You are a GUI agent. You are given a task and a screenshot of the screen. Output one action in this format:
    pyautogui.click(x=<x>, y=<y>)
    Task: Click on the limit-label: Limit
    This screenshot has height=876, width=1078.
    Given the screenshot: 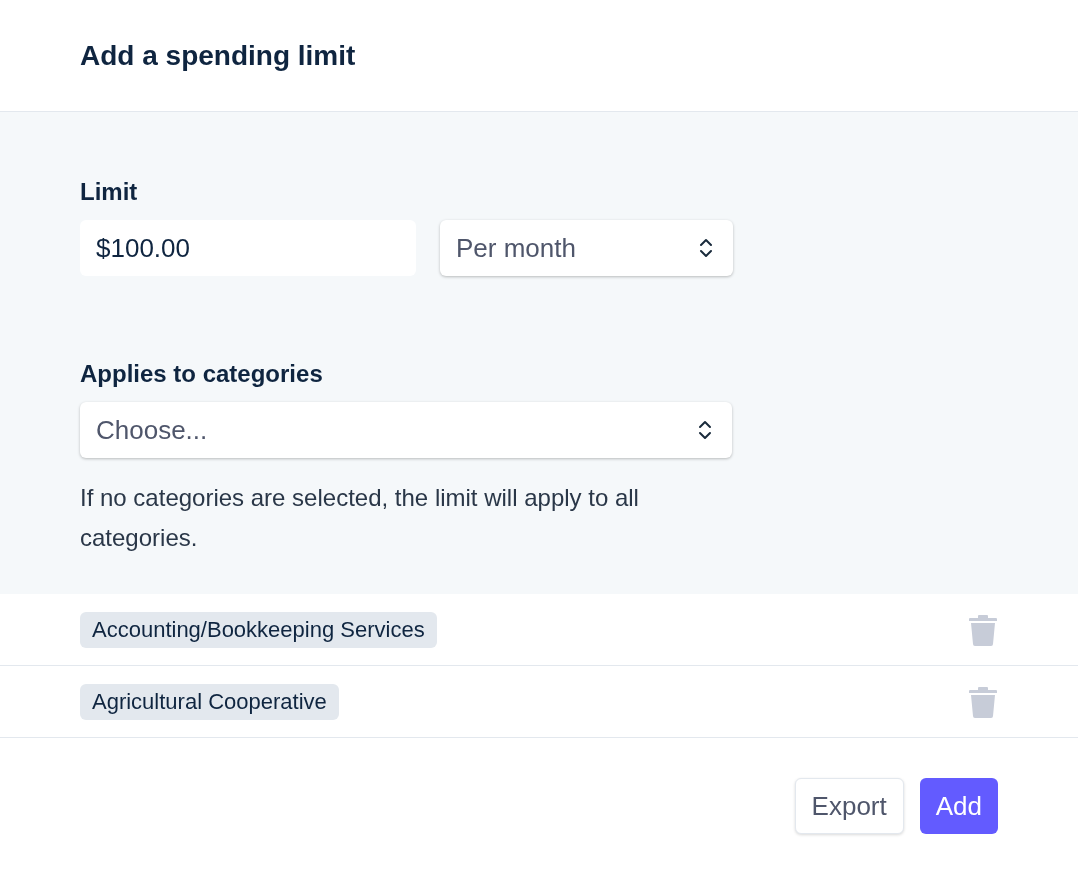 What is the action you would take?
    pyautogui.click(x=109, y=192)
    